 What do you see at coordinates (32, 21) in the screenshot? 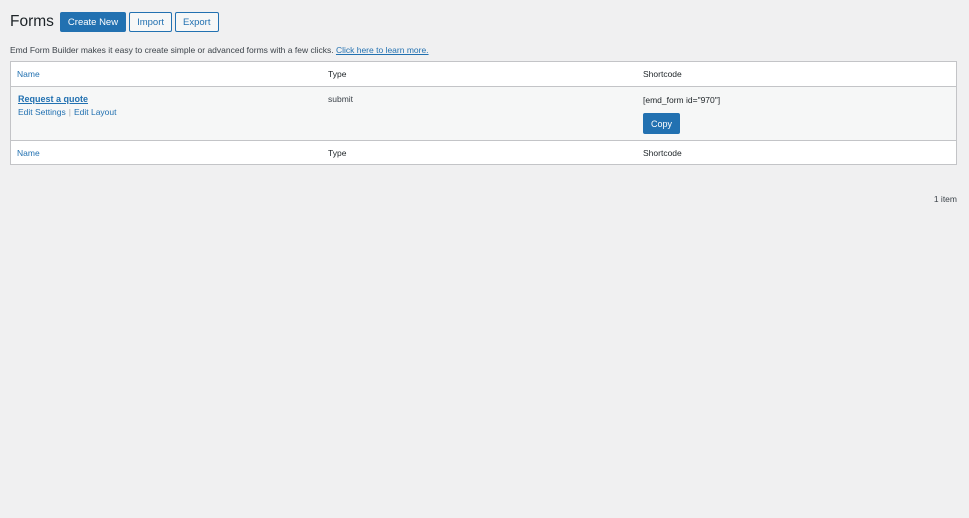
I see `page-title: Forms` at bounding box center [32, 21].